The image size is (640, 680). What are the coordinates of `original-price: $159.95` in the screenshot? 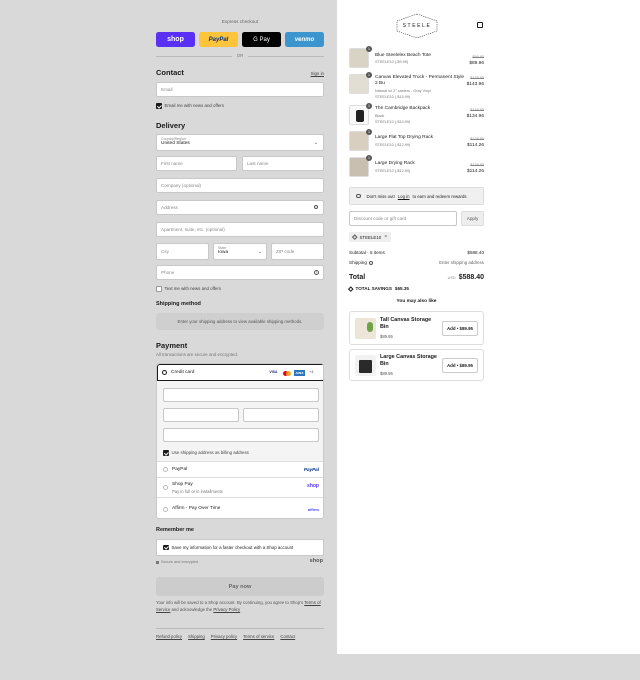 It's located at (477, 78).